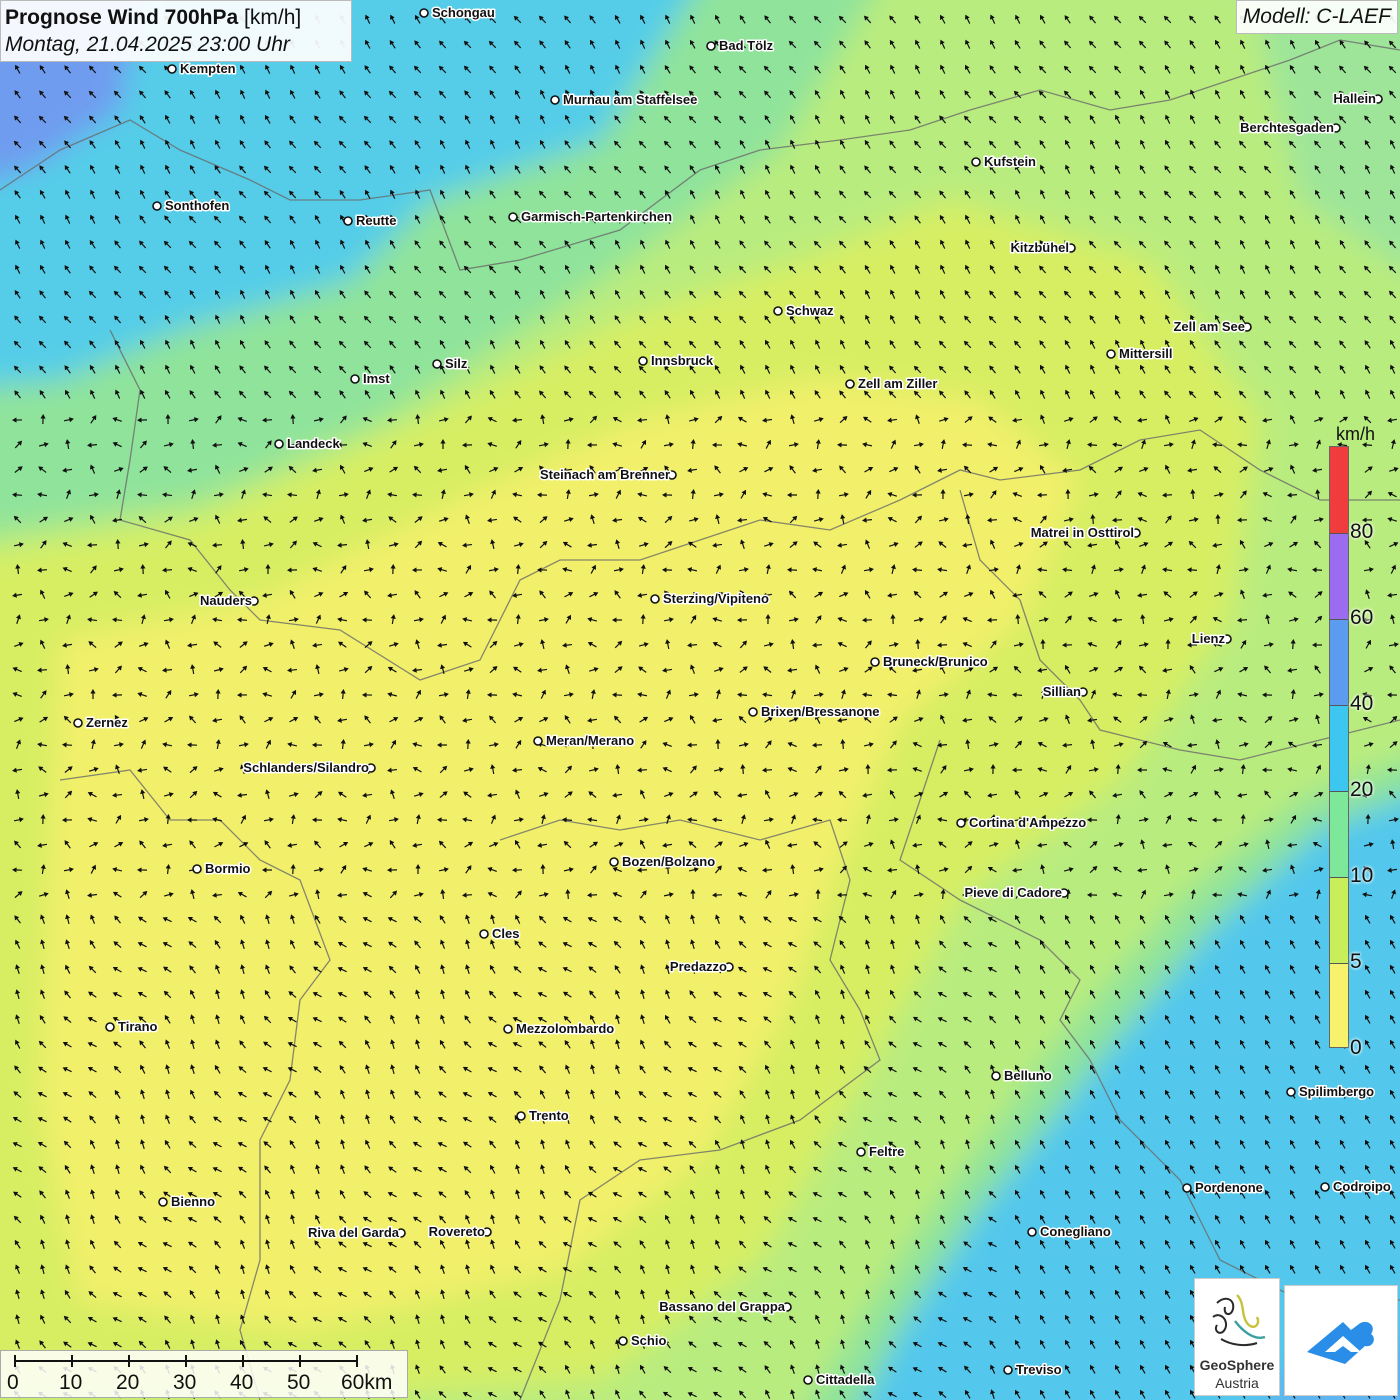  I want to click on city-label: Sillian, so click(1062, 691).